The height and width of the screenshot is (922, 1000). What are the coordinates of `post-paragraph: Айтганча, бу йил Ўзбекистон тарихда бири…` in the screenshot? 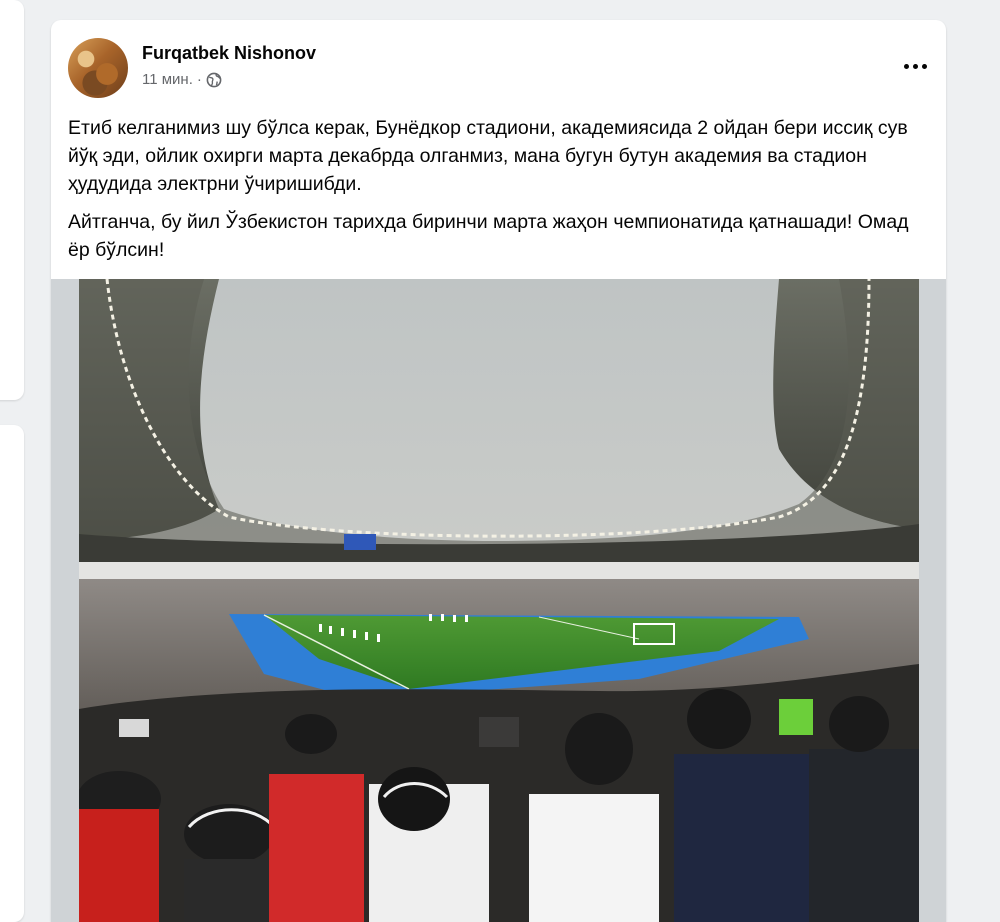 It's located at (488, 236).